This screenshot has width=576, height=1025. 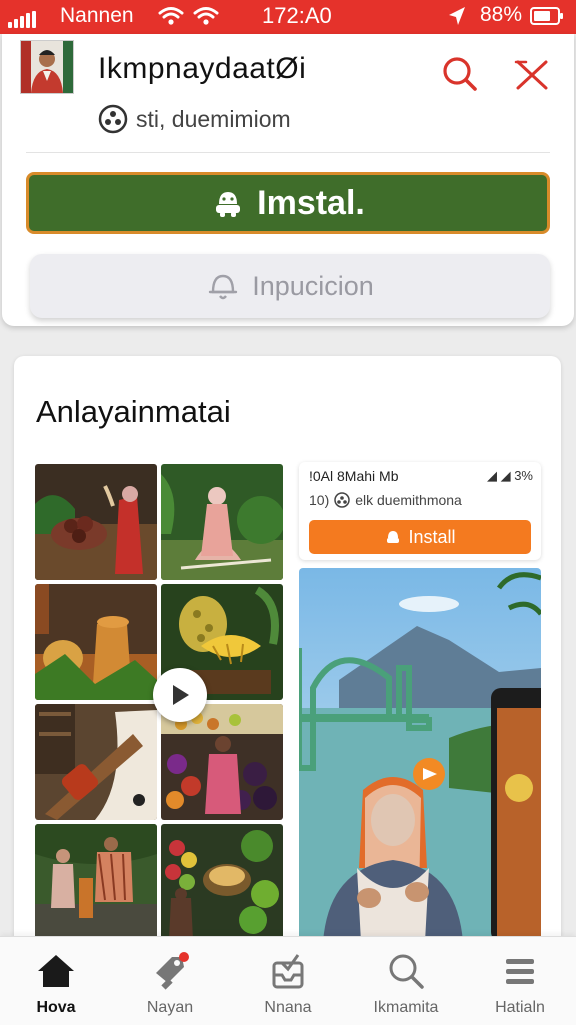 What do you see at coordinates (22, 19) in the screenshot?
I see `signal-icon` at bounding box center [22, 19].